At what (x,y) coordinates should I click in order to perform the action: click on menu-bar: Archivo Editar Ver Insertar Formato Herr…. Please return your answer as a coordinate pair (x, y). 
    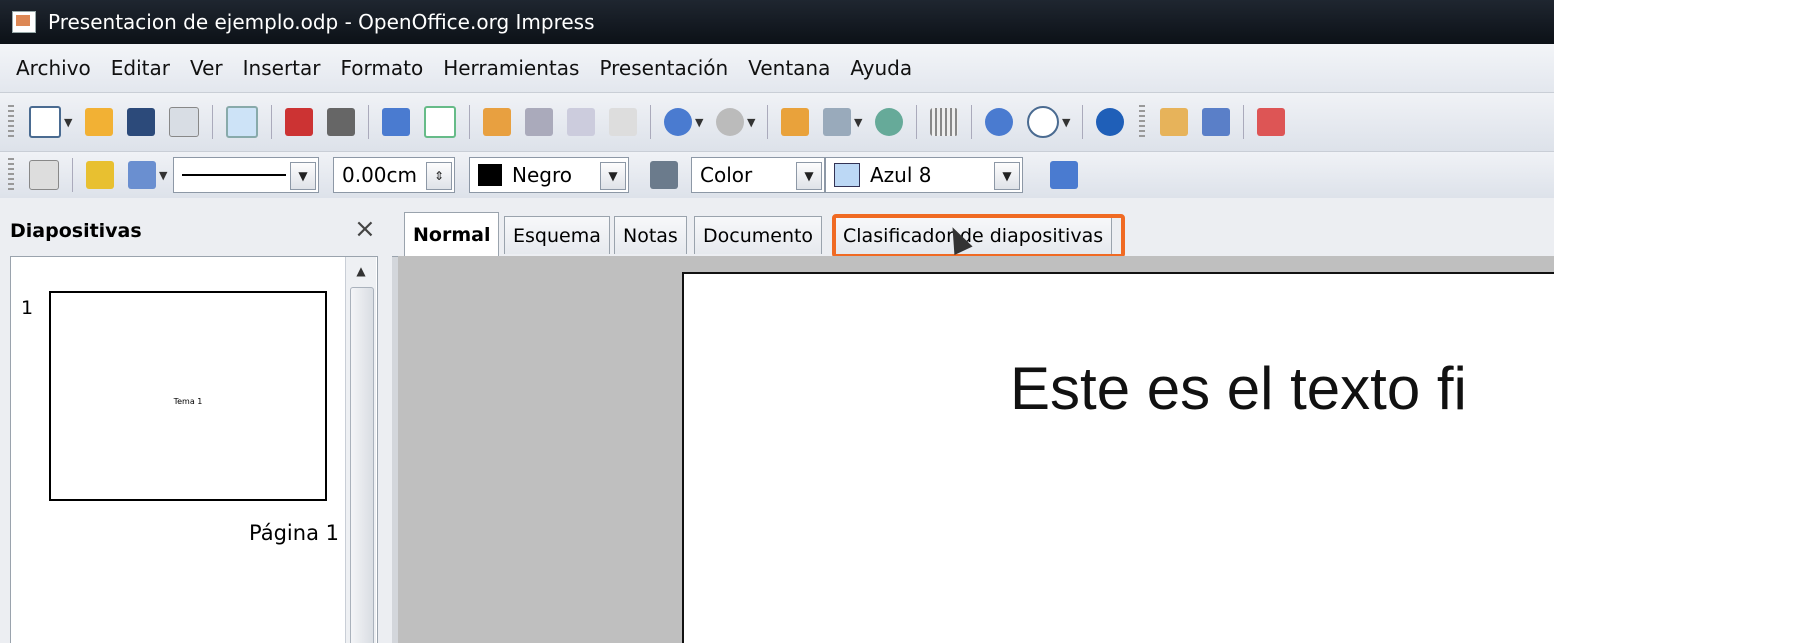
    Looking at the image, I should click on (777, 68).